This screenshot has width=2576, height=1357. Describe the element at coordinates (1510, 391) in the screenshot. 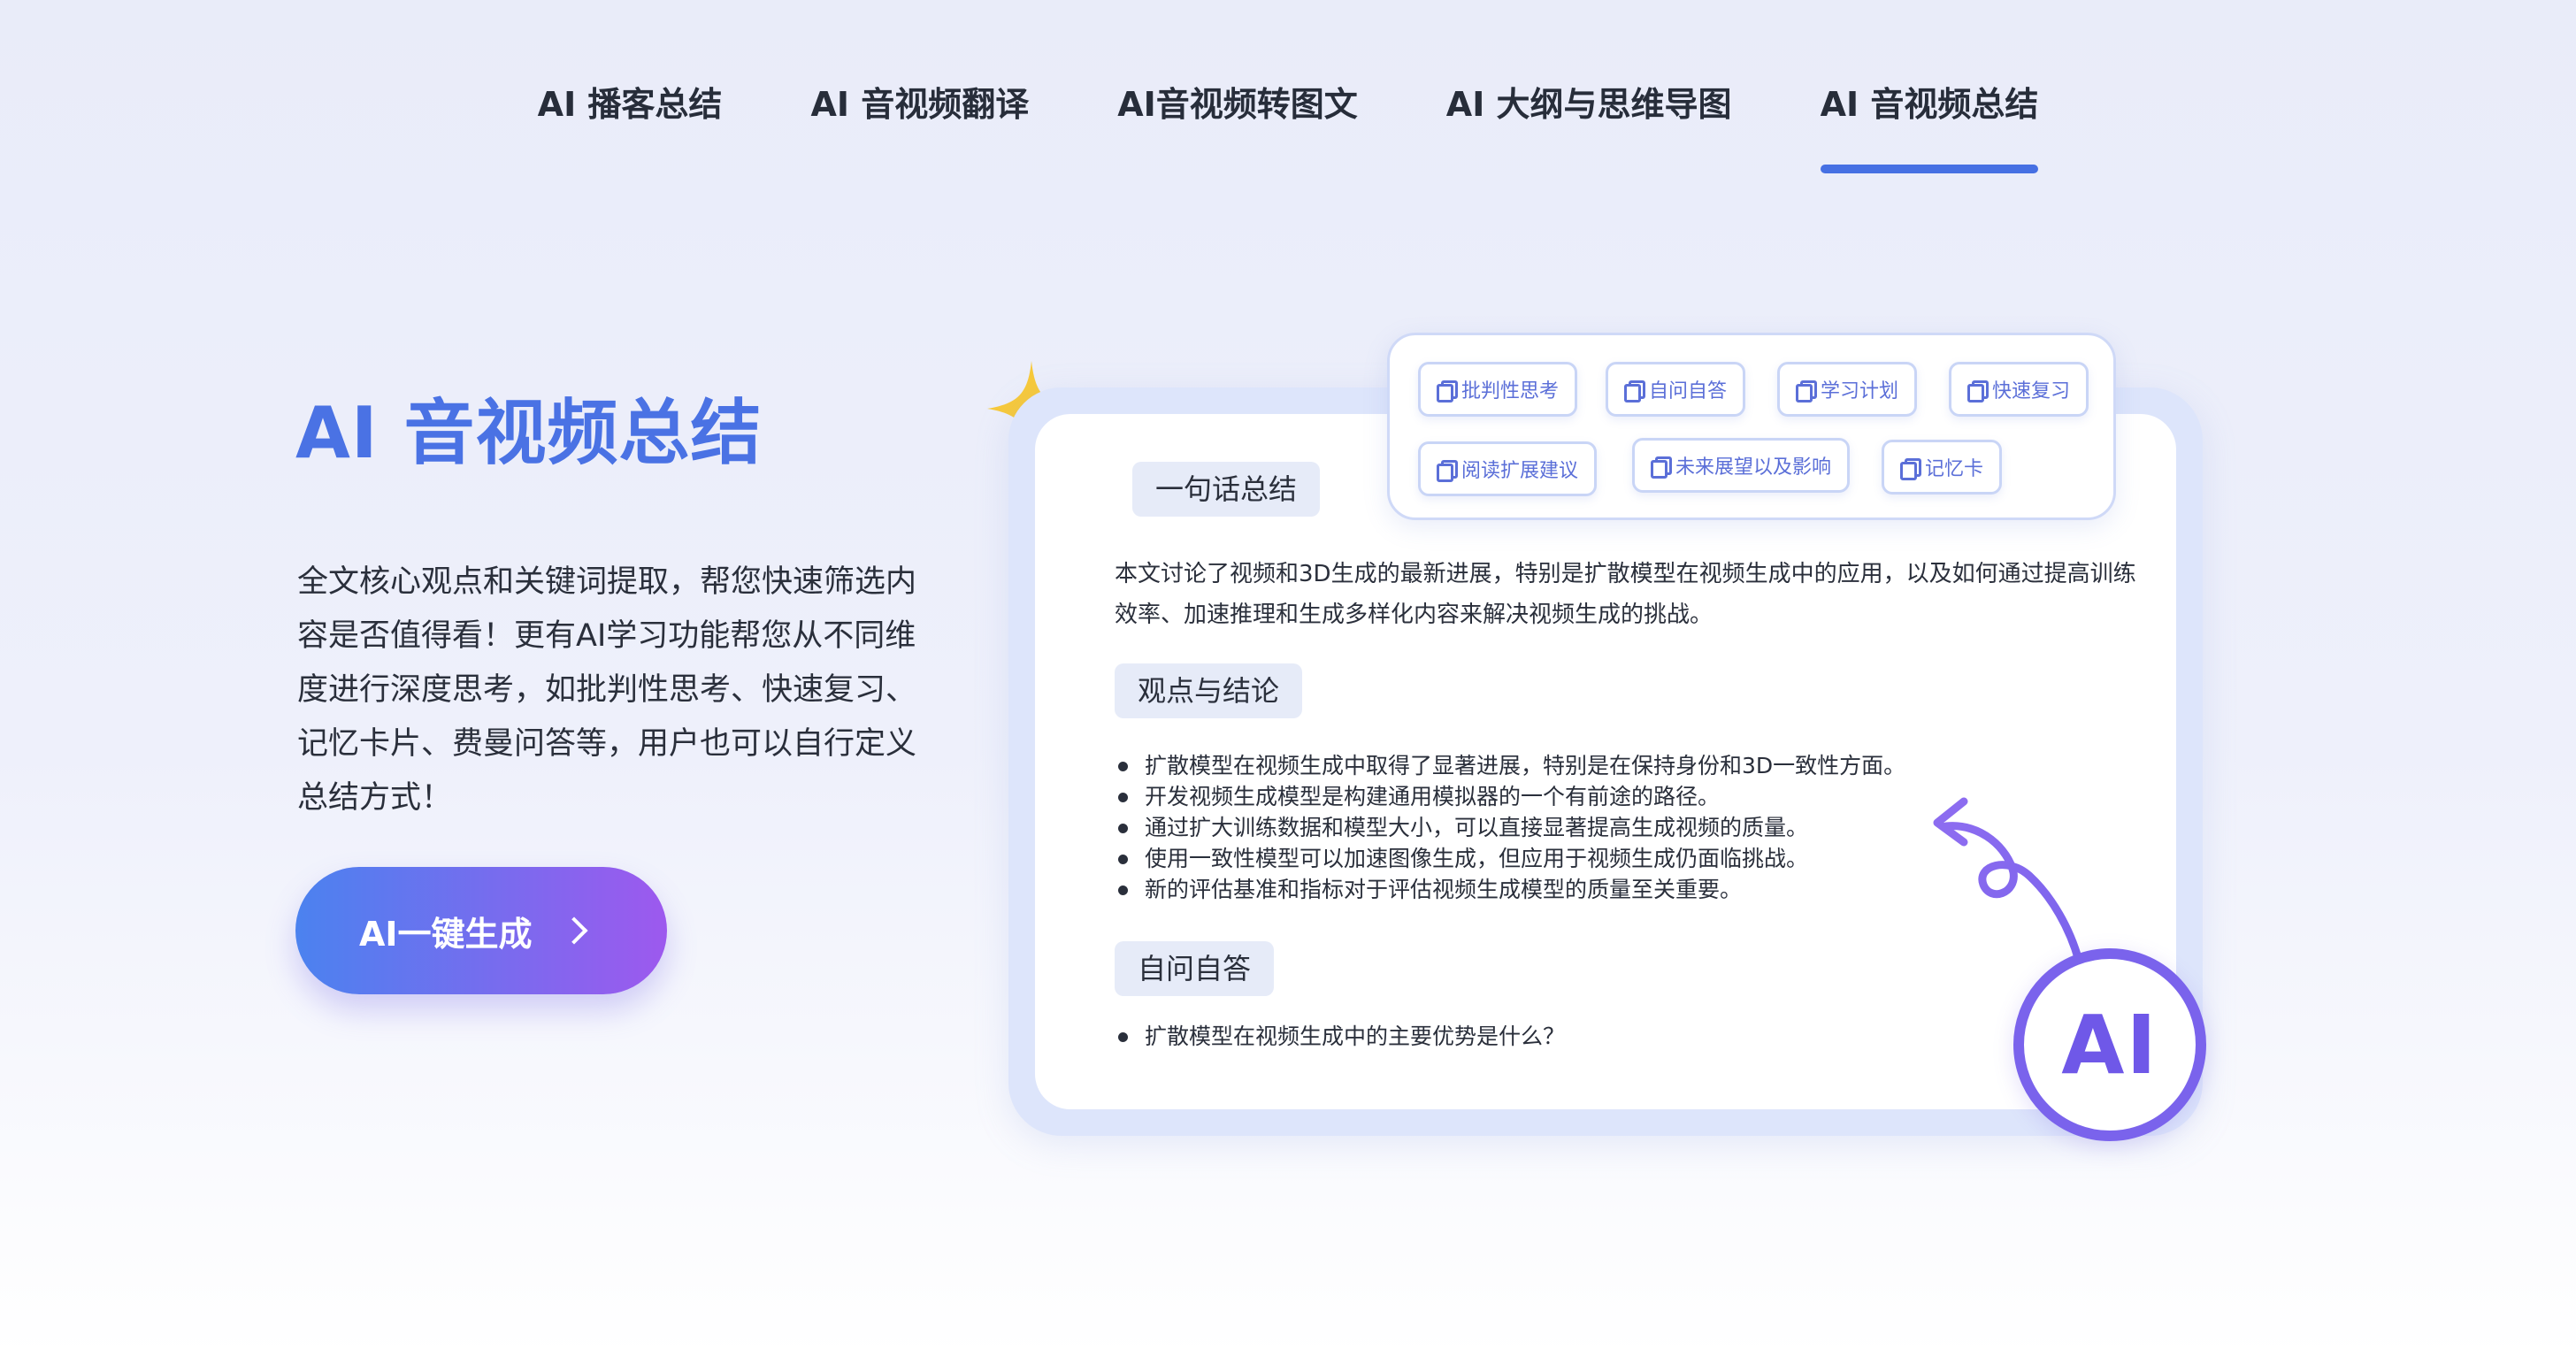

I see `tag-label: 批判性思考` at that location.